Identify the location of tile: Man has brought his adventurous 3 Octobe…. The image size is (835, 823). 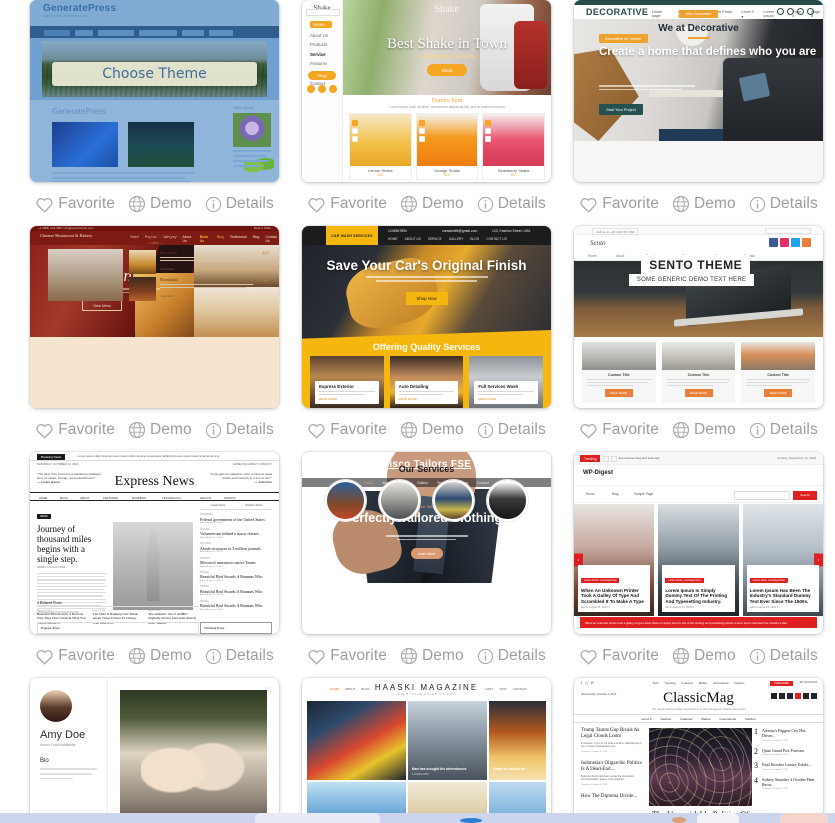
(447, 740).